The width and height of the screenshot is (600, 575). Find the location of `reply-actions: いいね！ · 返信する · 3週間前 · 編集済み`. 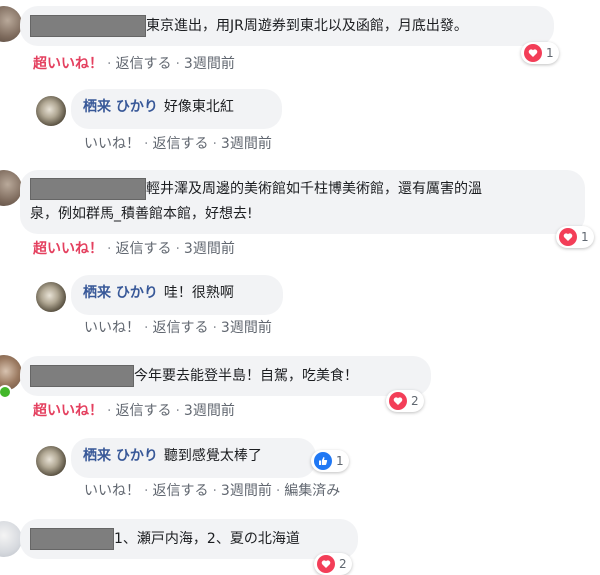

reply-actions: いいね！ · 返信する · 3週間前 · 編集済み is located at coordinates (212, 491).